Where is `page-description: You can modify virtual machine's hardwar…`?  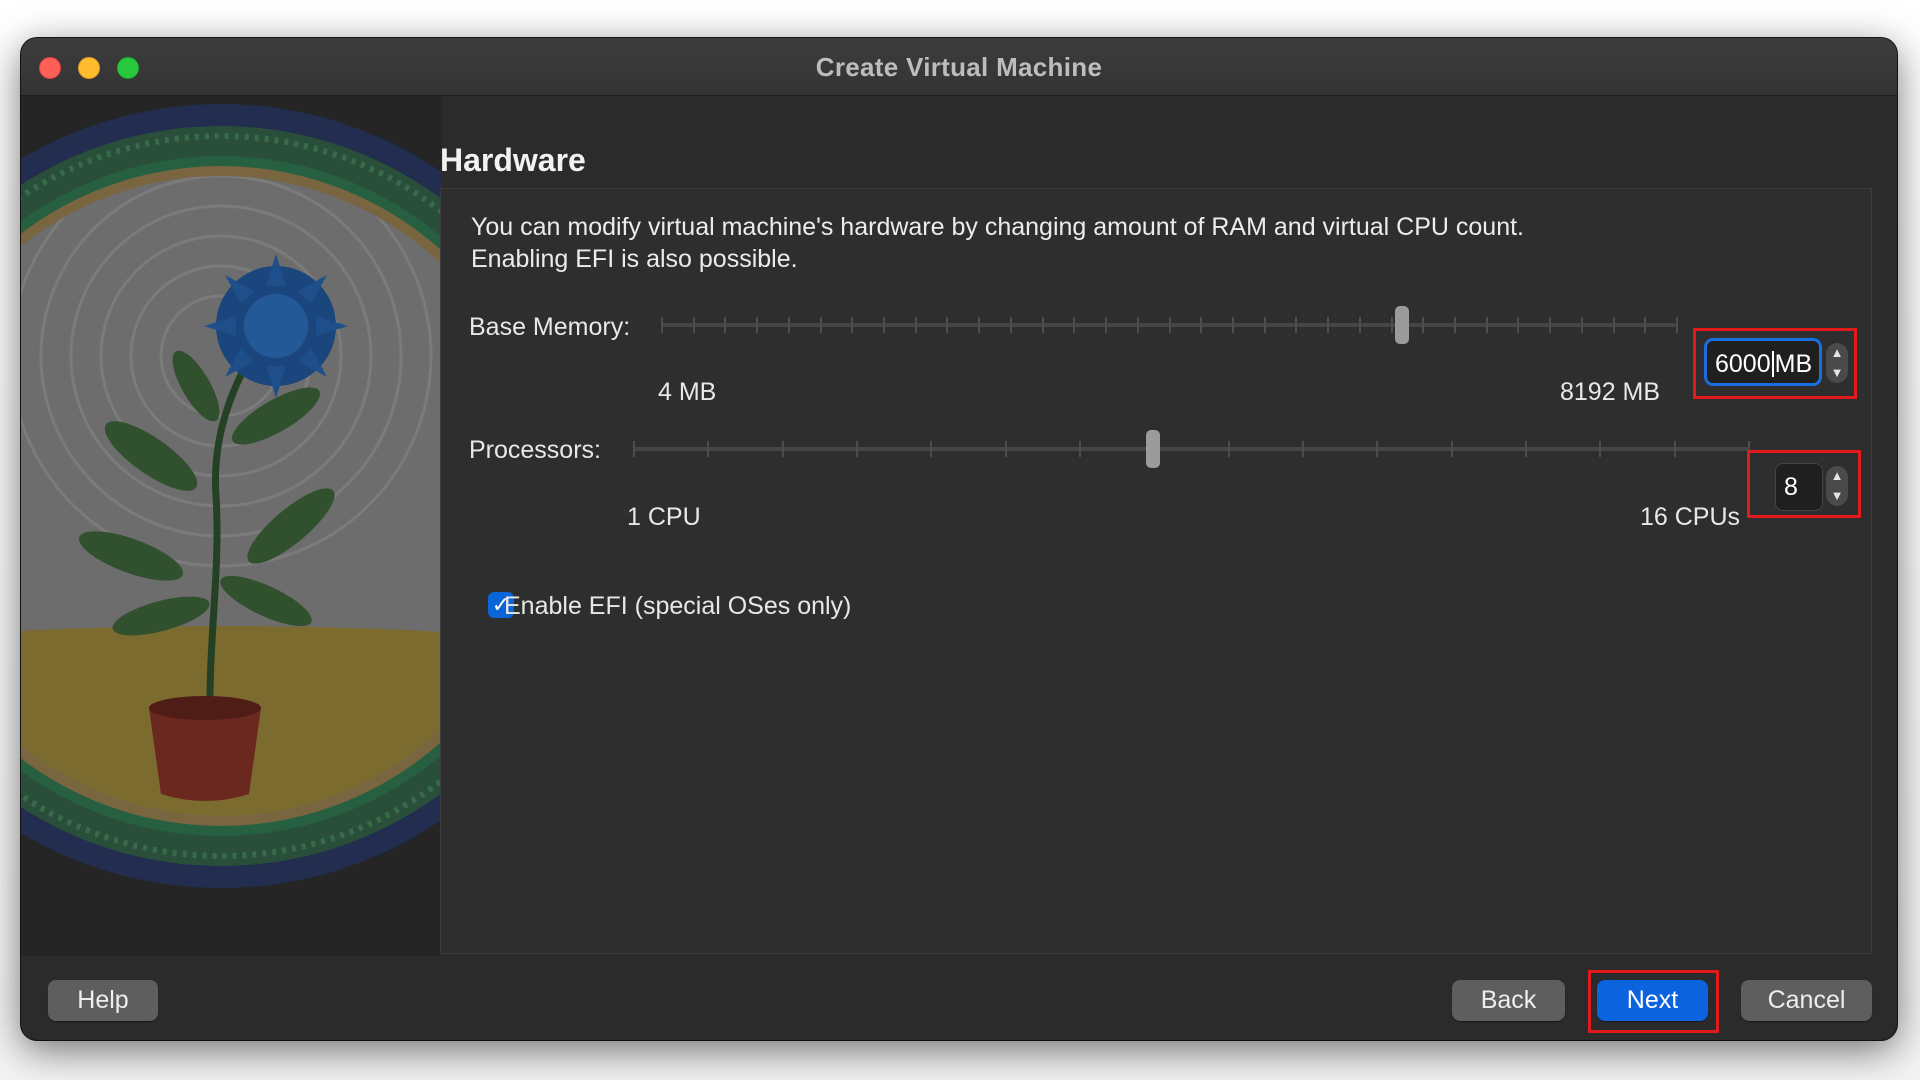
page-description: You can modify virtual machine's hardwar… is located at coordinates (1071, 243).